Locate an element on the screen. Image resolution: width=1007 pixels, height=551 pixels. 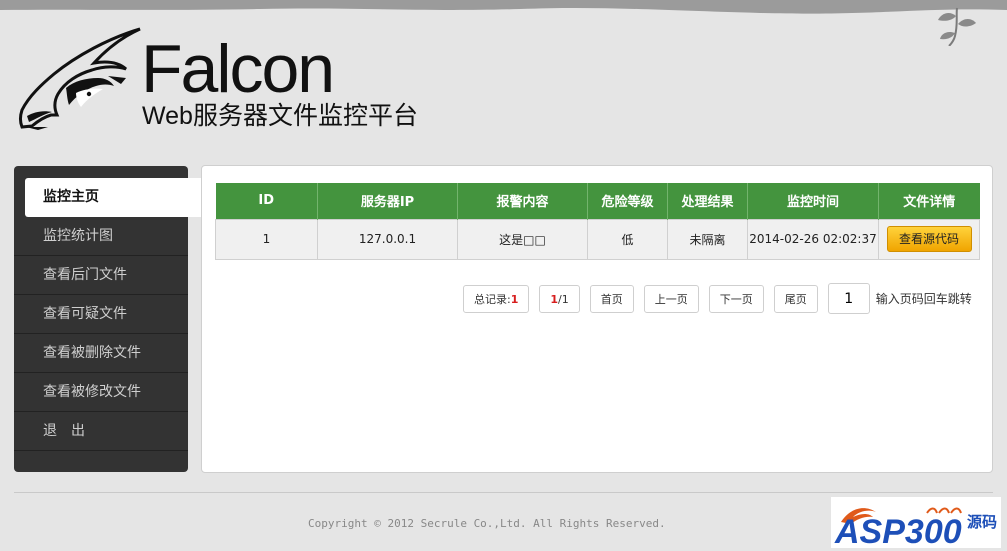
falcon-logo-icon is located at coordinates (80, 78).